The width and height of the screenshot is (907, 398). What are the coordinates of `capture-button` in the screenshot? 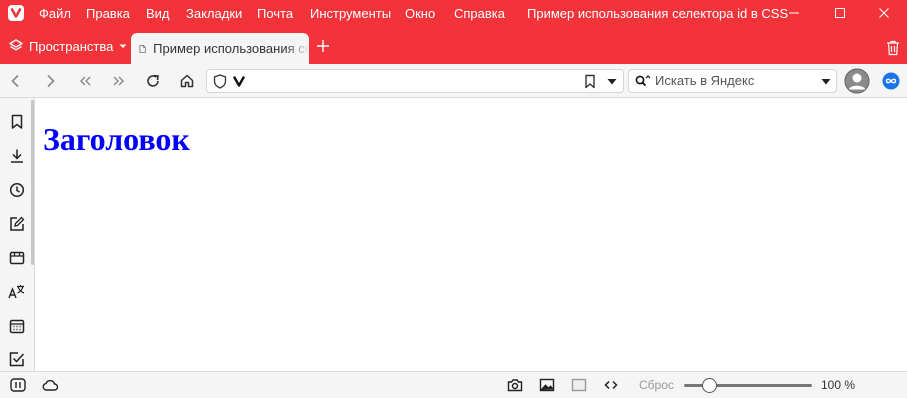 It's located at (515, 385).